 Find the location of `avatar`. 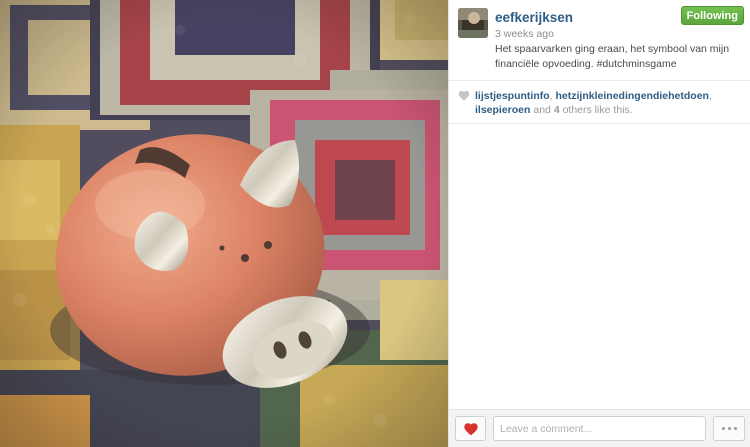

avatar is located at coordinates (473, 23).